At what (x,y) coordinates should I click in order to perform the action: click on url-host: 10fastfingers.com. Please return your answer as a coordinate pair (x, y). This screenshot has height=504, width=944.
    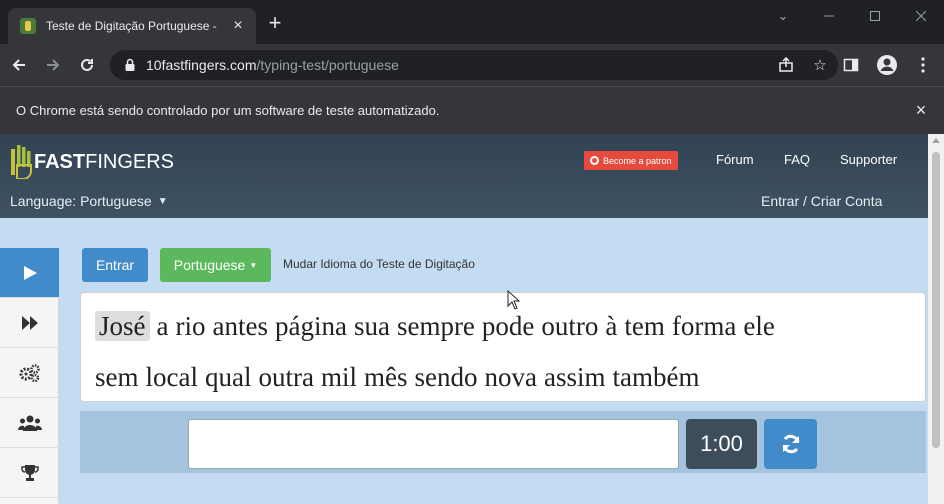
    Looking at the image, I should click on (201, 65).